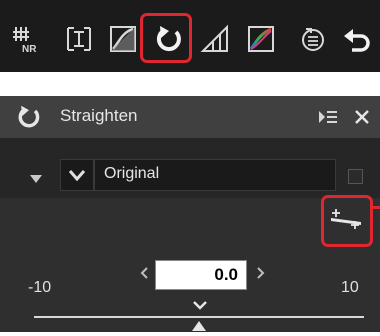 This screenshot has width=380, height=336. What do you see at coordinates (226, 274) in the screenshot?
I see `angle-value: 0.0` at bounding box center [226, 274].